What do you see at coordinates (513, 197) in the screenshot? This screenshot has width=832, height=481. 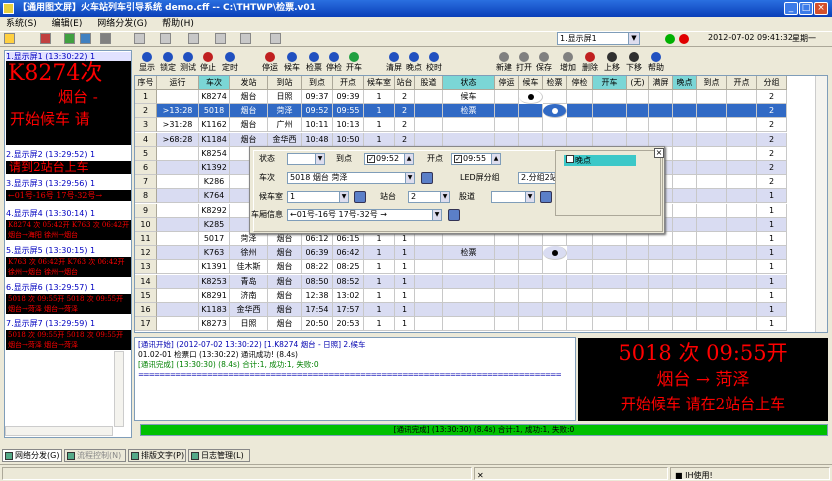 I see `track-select: ▼` at bounding box center [513, 197].